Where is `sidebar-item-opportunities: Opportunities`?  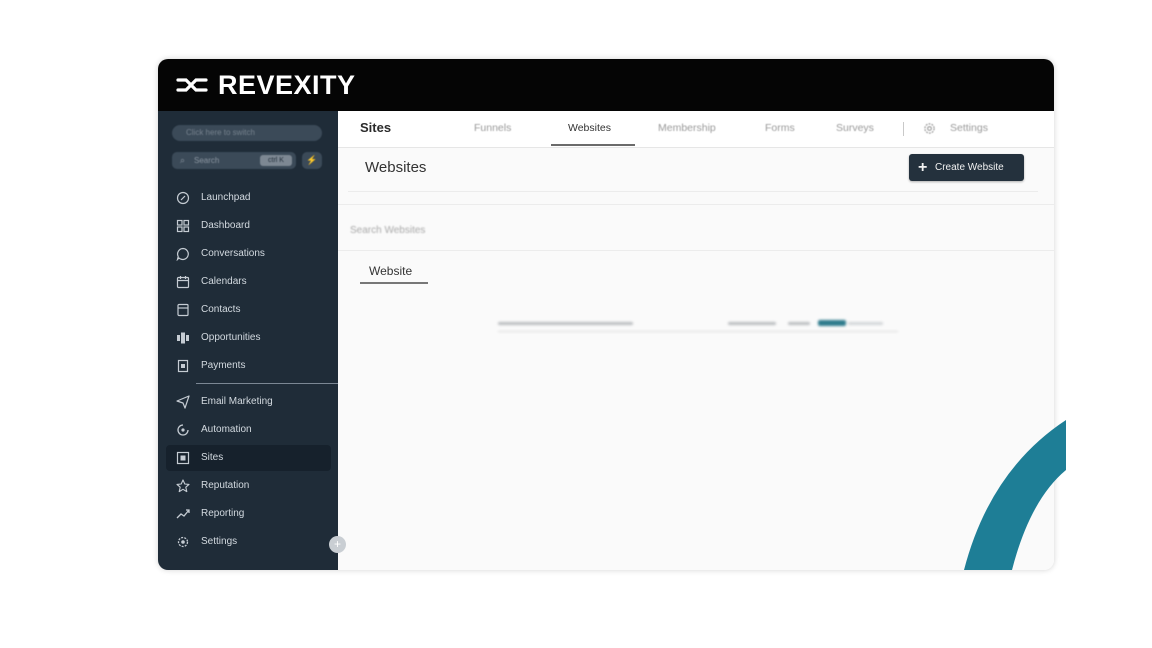 sidebar-item-opportunities: Opportunities is located at coordinates (248, 338).